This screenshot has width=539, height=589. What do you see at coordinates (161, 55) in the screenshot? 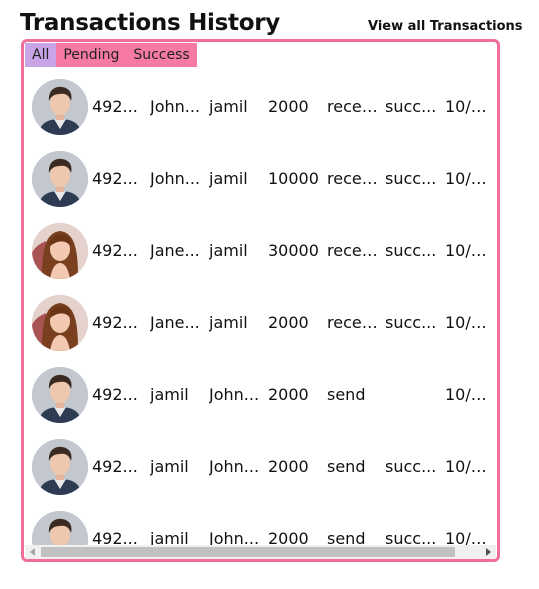
I see `tab-success: Success` at bounding box center [161, 55].